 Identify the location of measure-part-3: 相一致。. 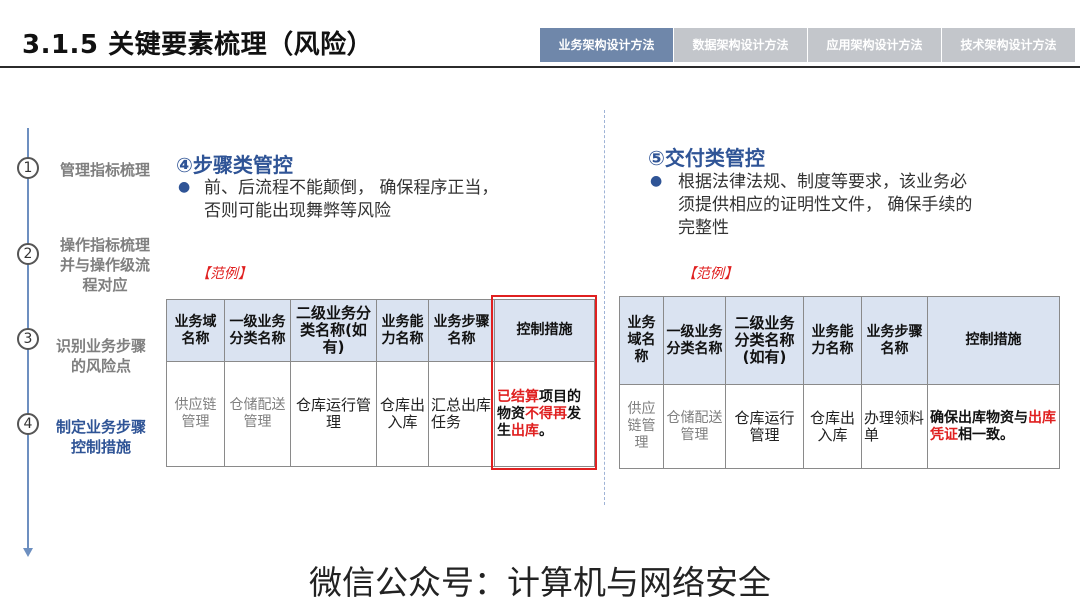
(986, 434).